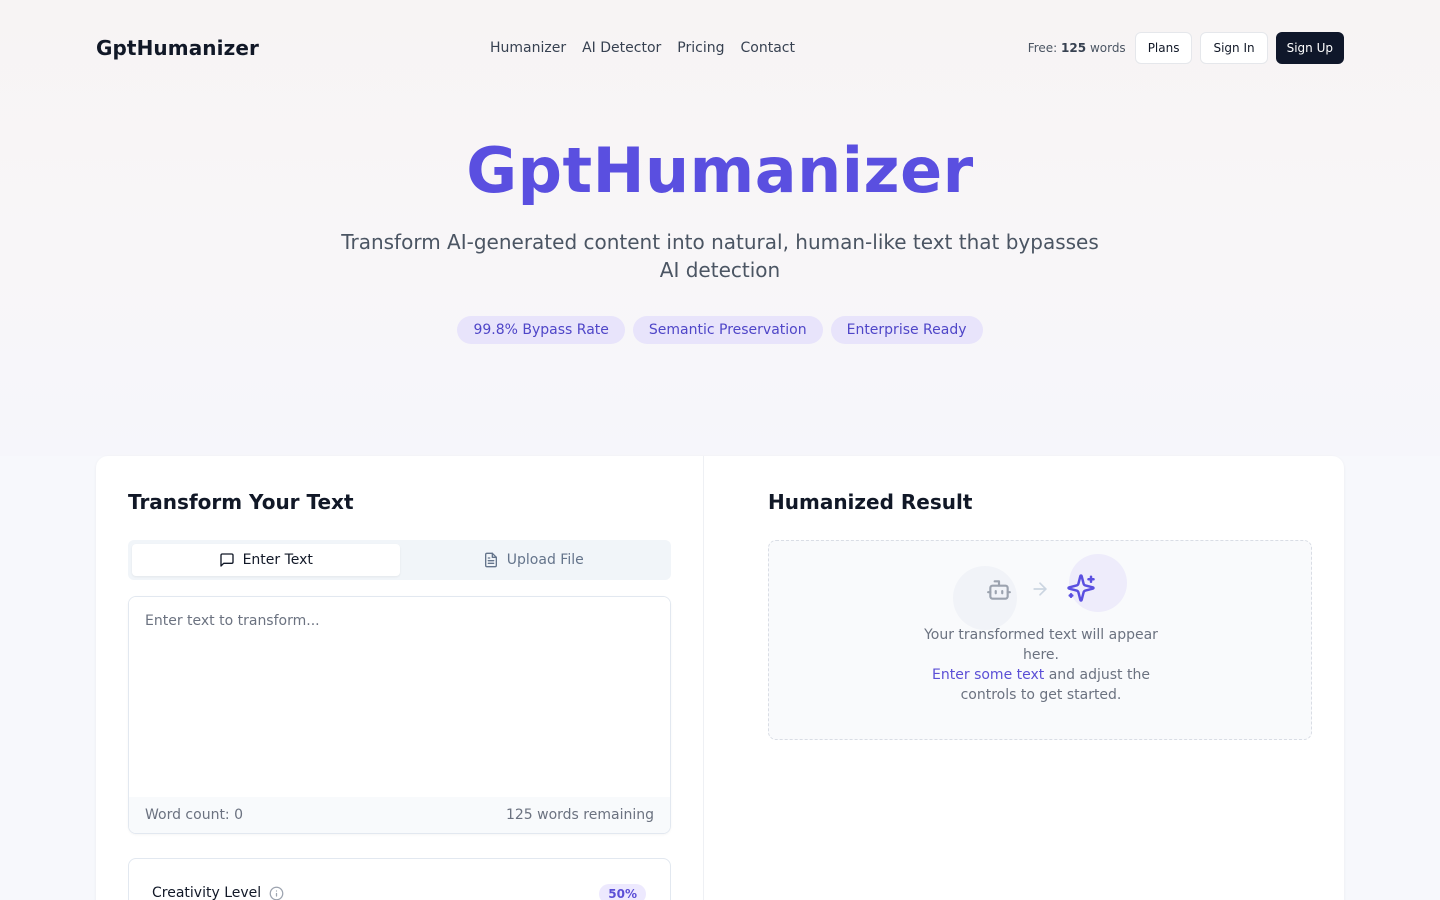 The image size is (1440, 900). I want to click on tab-upload-file: Upload File, so click(534, 560).